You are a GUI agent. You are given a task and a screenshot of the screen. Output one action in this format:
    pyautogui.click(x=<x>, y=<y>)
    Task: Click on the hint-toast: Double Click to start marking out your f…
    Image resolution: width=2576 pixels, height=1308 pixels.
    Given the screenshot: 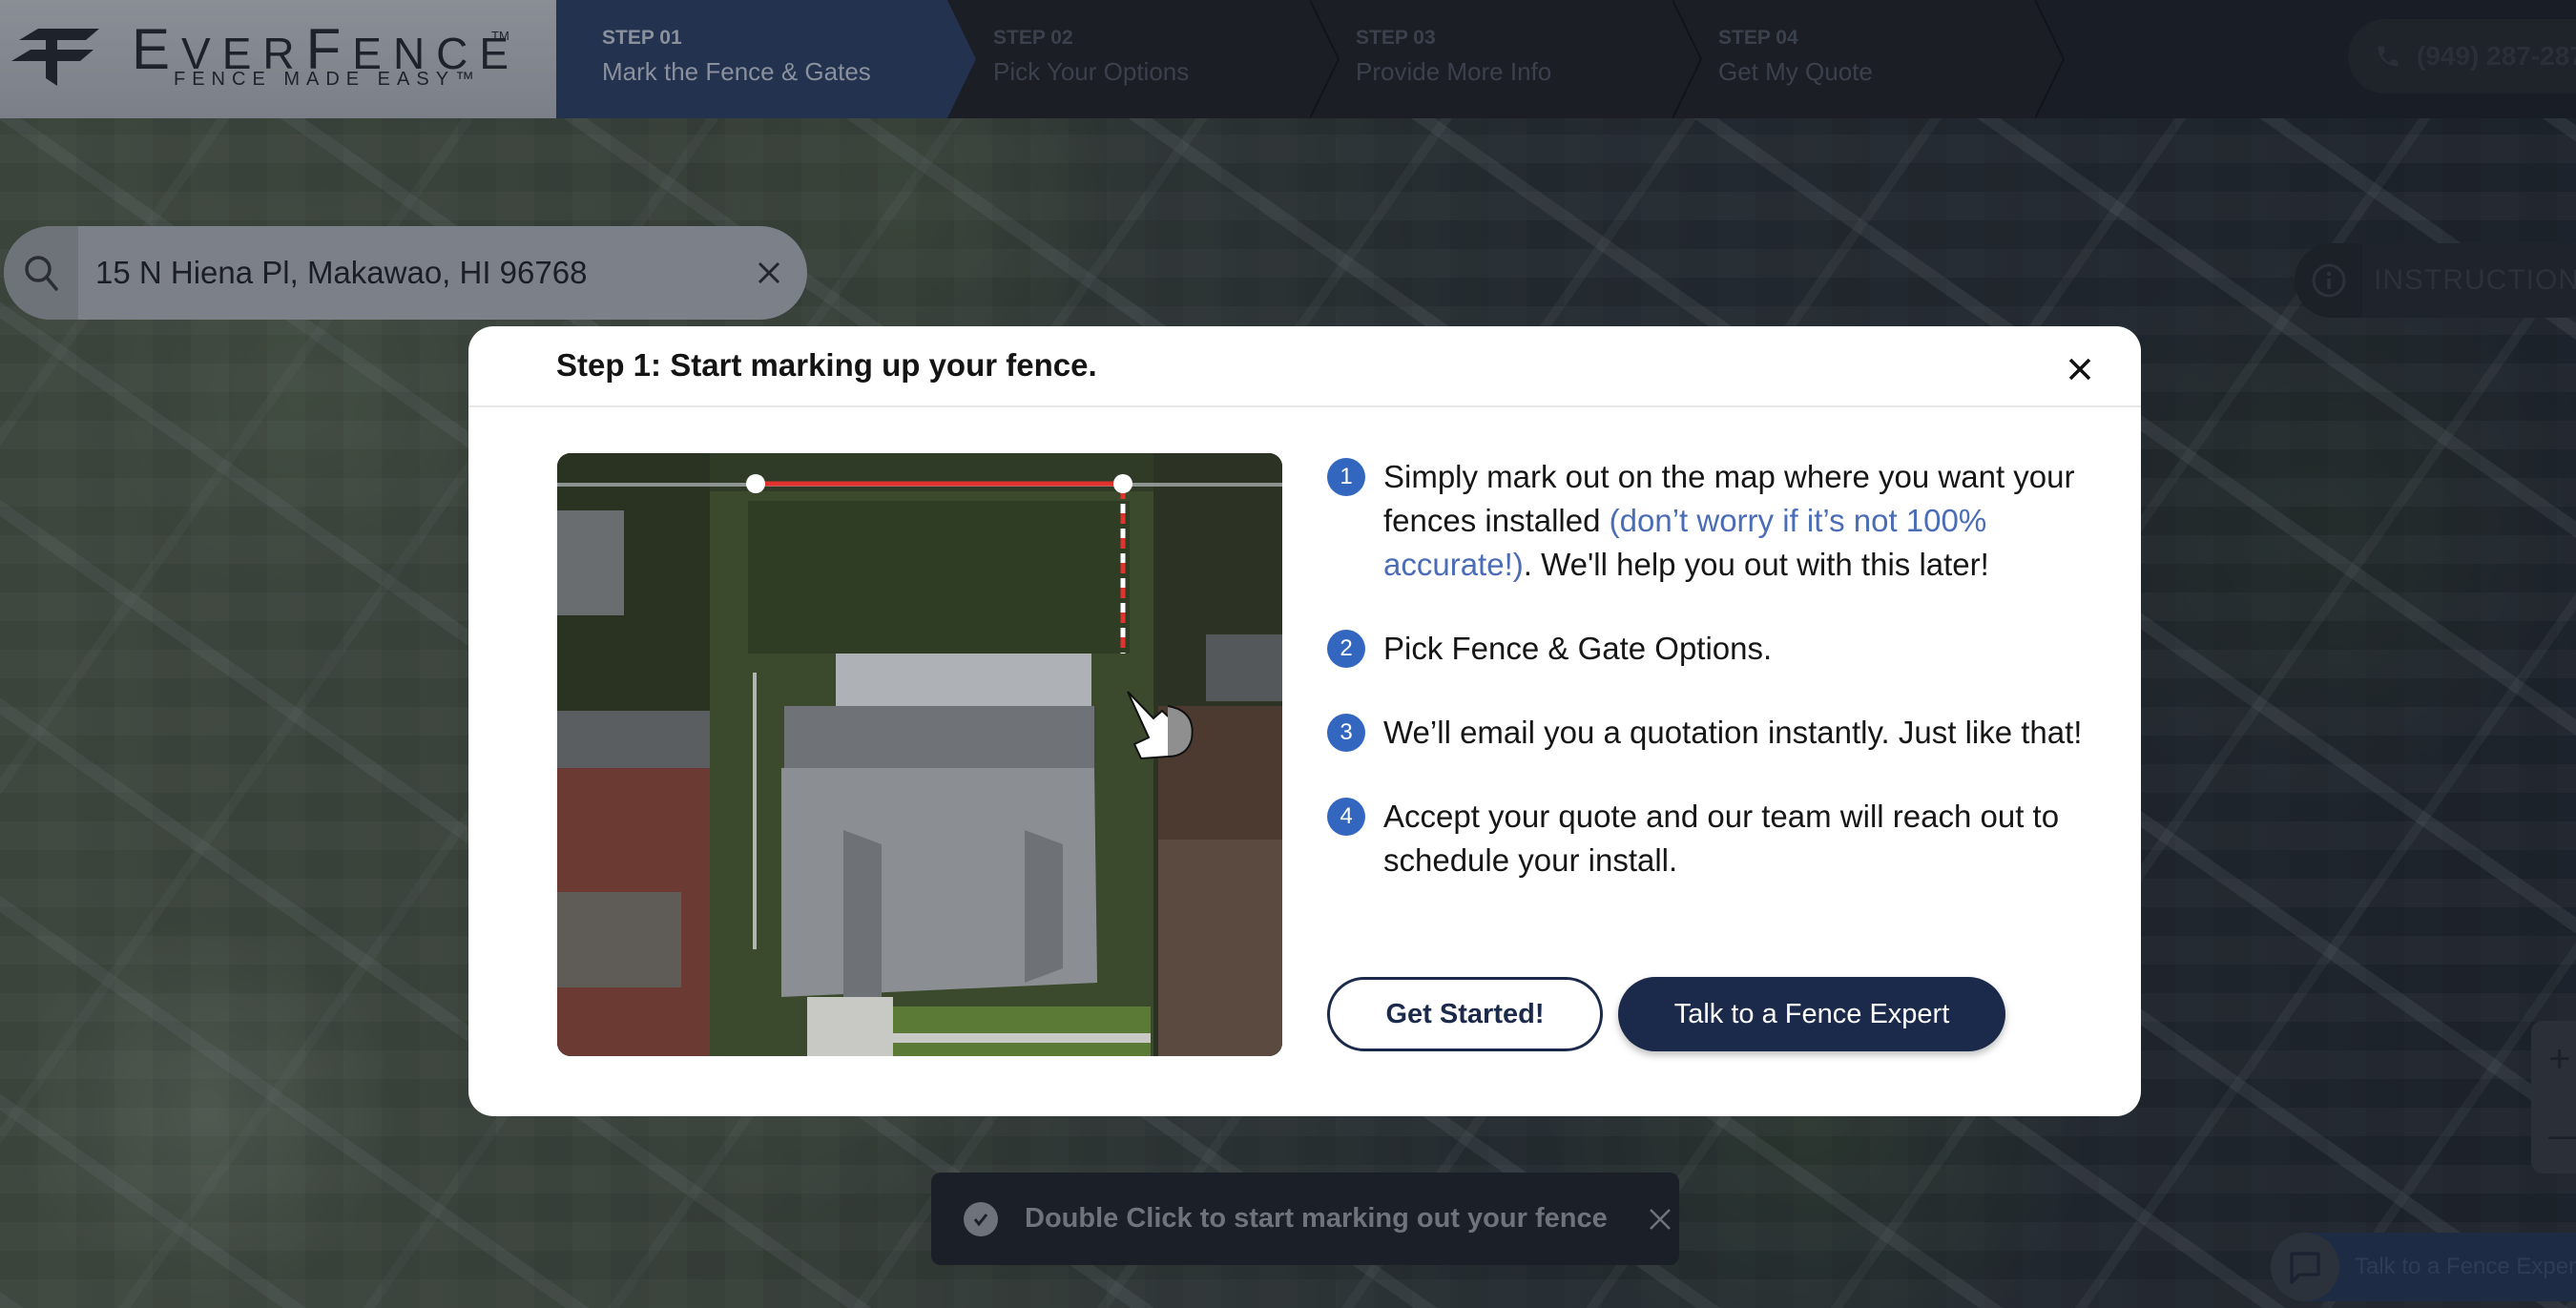 What is the action you would take?
    pyautogui.click(x=1305, y=1219)
    